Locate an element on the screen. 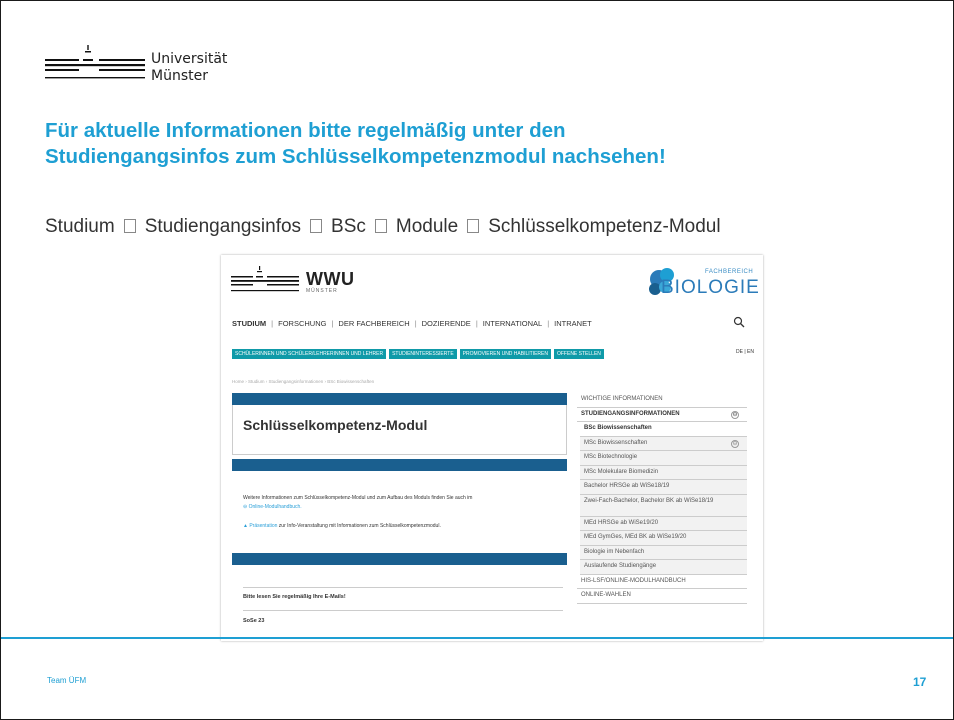  sidebar-item: MEd GymGes, MEd BK ab WiSe19/20 is located at coordinates (663, 538).